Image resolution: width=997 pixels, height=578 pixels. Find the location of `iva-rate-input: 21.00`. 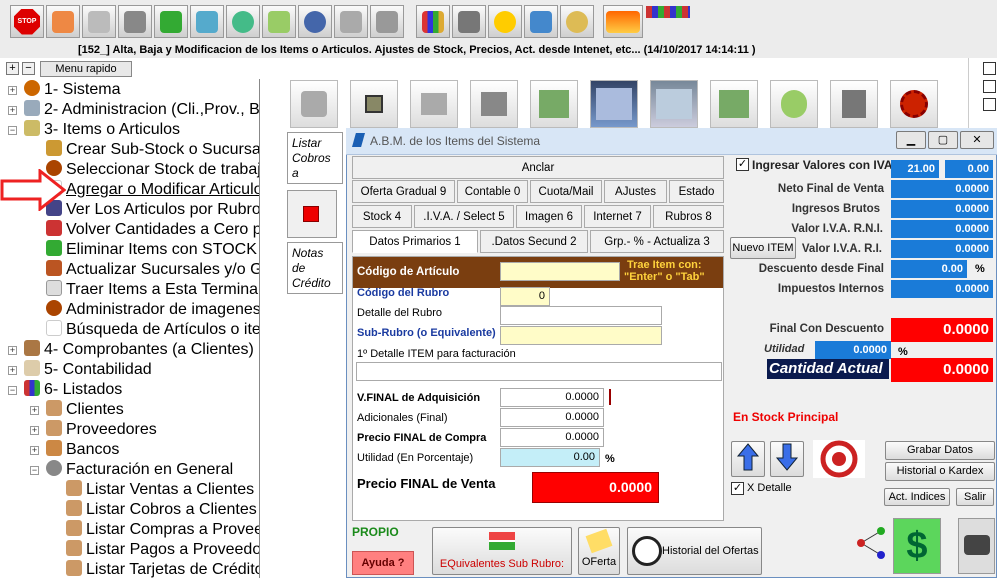

iva-rate-input: 21.00 is located at coordinates (915, 169).